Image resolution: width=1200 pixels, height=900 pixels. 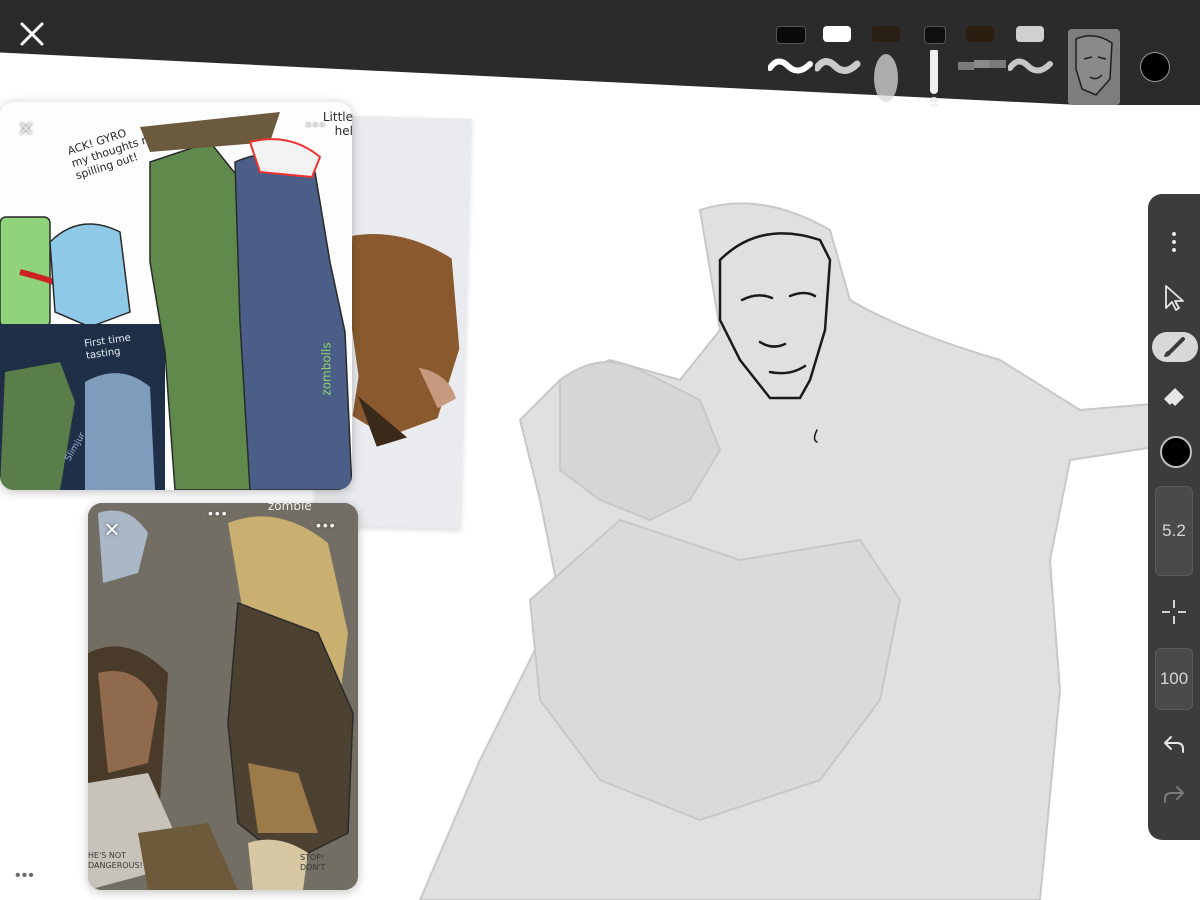 I want to click on brush-color-button, so click(x=1176, y=452).